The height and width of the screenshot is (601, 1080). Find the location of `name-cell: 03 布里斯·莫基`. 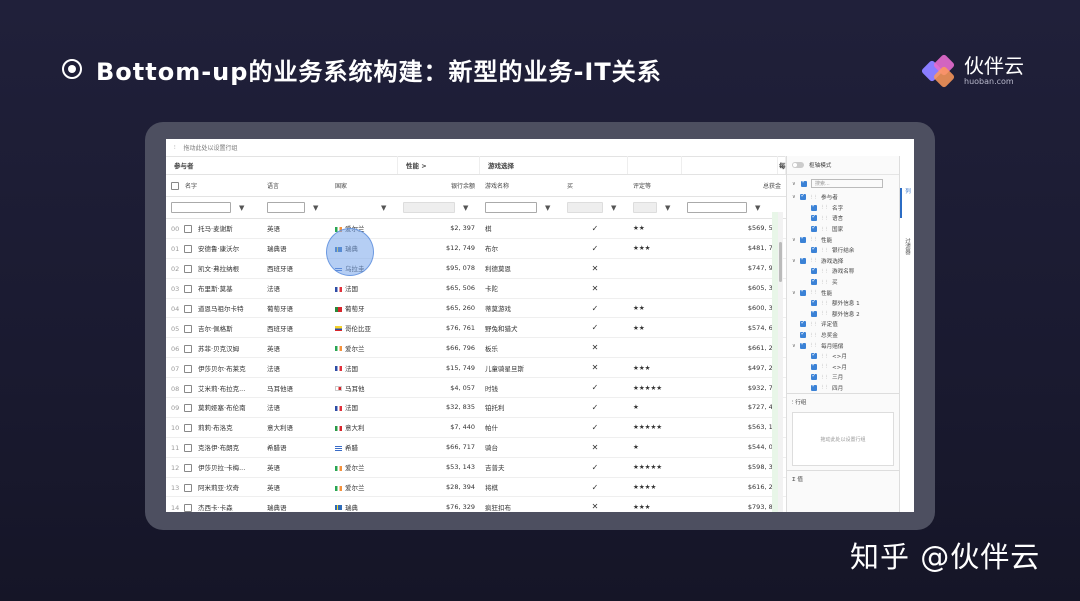

name-cell: 03 布里斯·莫基 is located at coordinates (214, 288).